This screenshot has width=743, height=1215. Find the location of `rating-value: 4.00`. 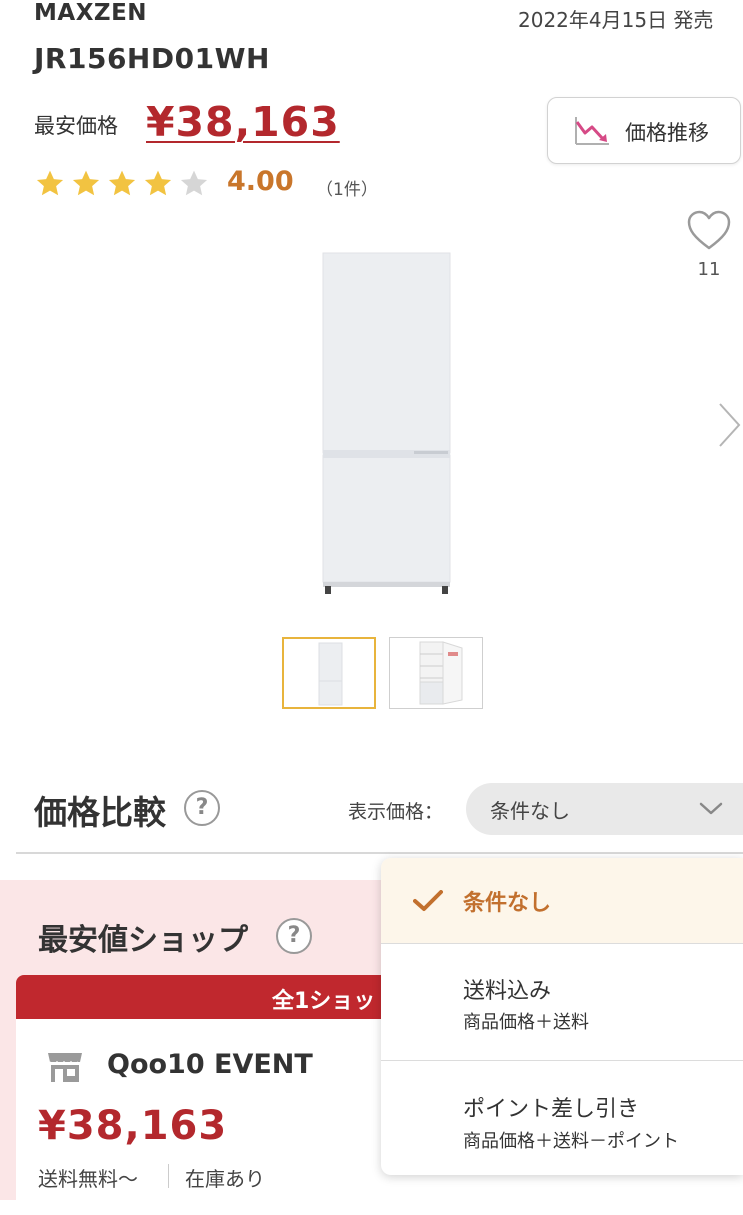

rating-value: 4.00 is located at coordinates (260, 181).